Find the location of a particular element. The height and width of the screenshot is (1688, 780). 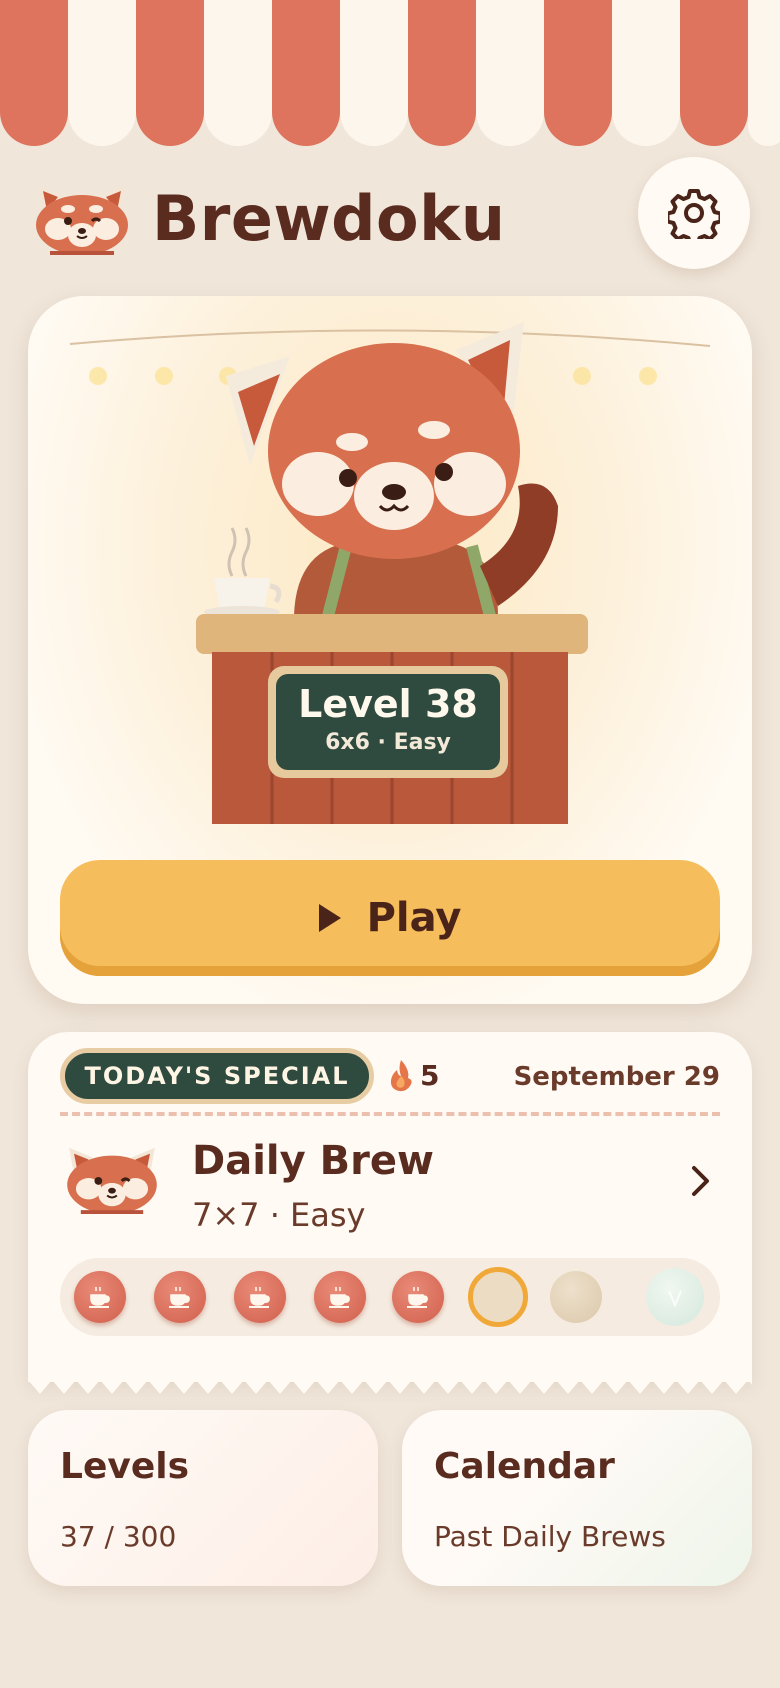

awning-decoration is located at coordinates (390, 73).